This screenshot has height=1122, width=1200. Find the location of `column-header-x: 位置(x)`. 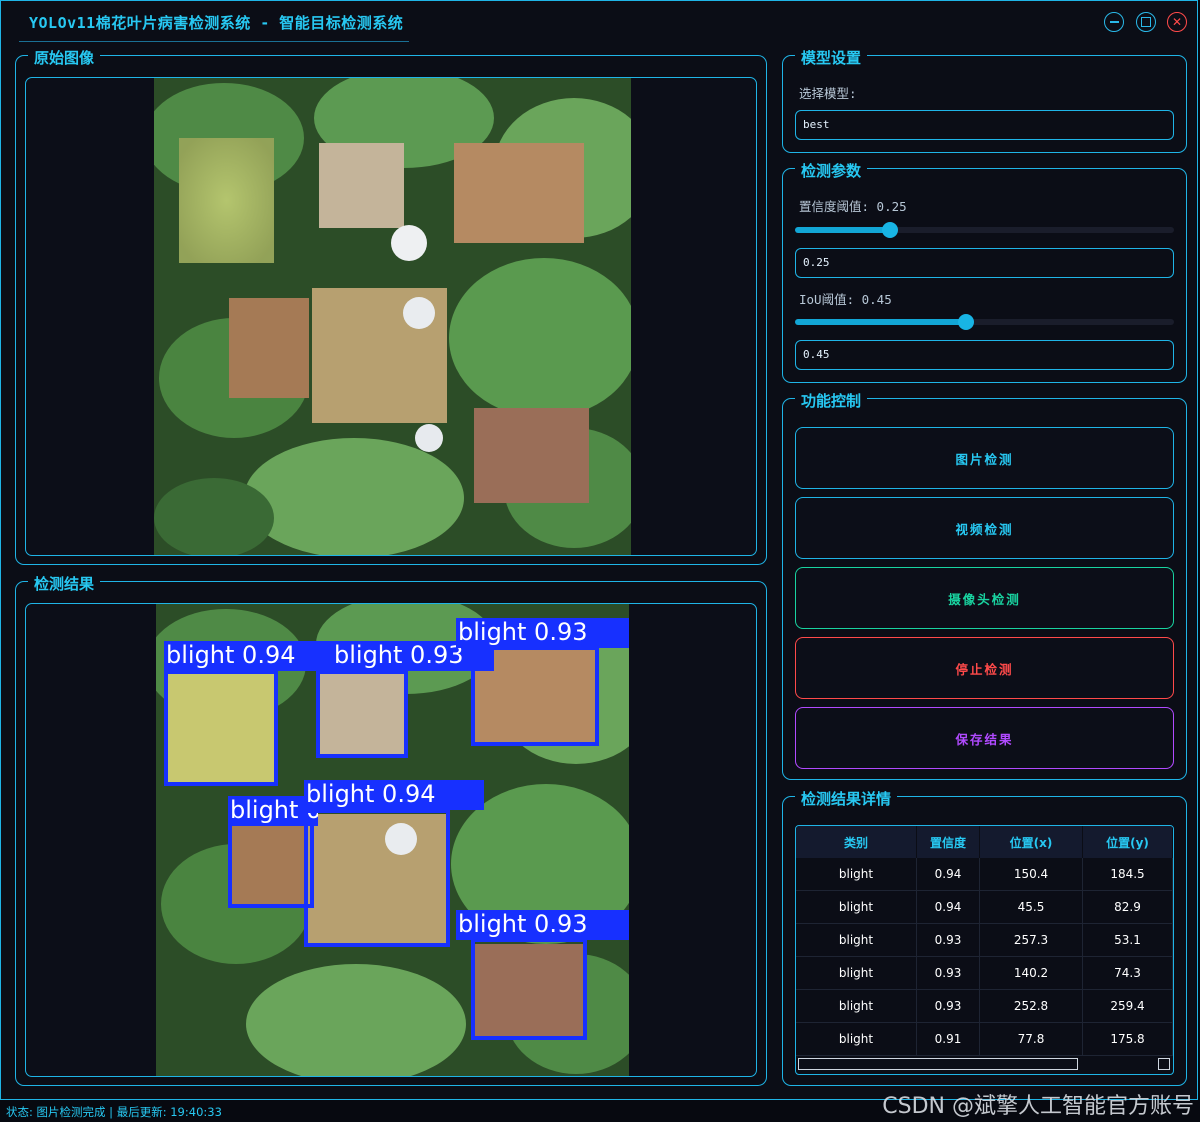

column-header-x: 位置(x) is located at coordinates (1031, 842).